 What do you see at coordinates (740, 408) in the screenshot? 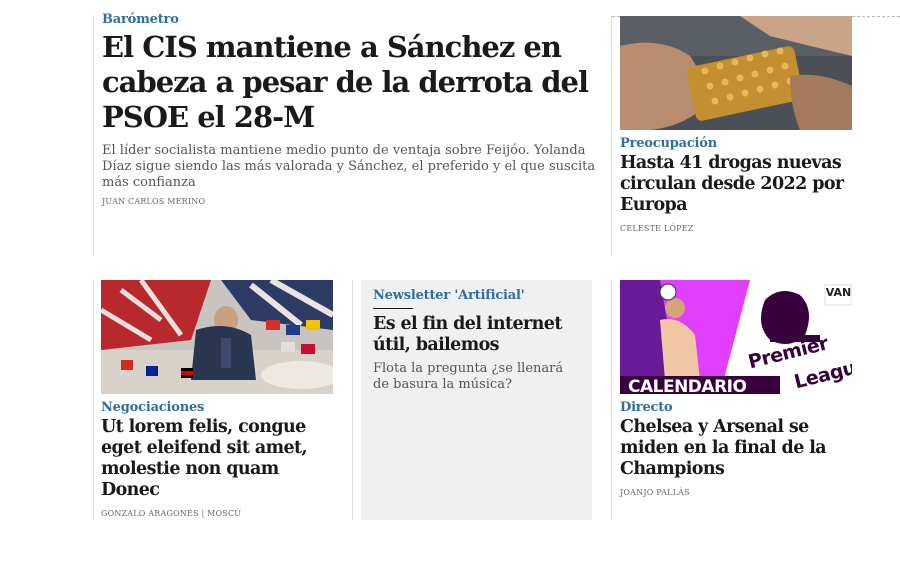
I see `directo-kicker: Directo` at bounding box center [740, 408].